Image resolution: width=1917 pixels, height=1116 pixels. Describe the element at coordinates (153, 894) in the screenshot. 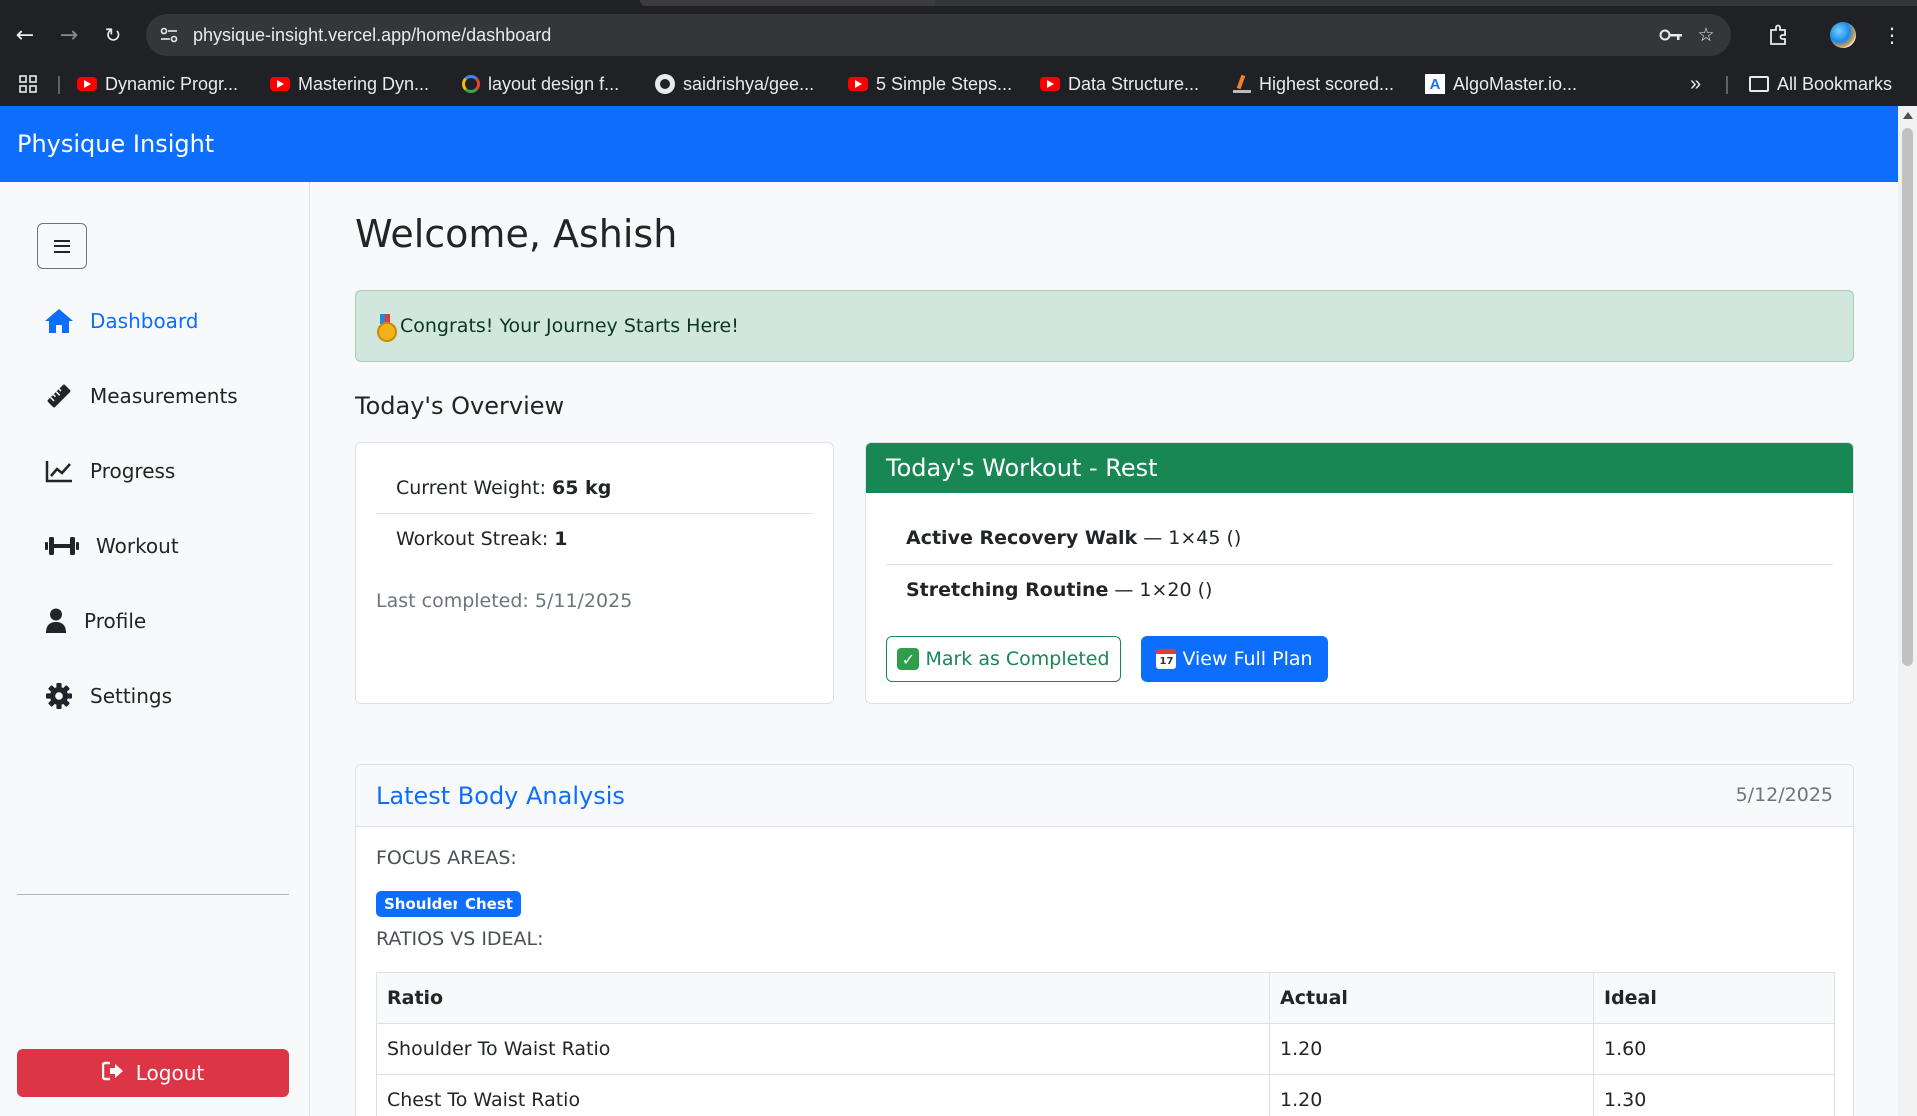

I see `sidebar-divider` at that location.